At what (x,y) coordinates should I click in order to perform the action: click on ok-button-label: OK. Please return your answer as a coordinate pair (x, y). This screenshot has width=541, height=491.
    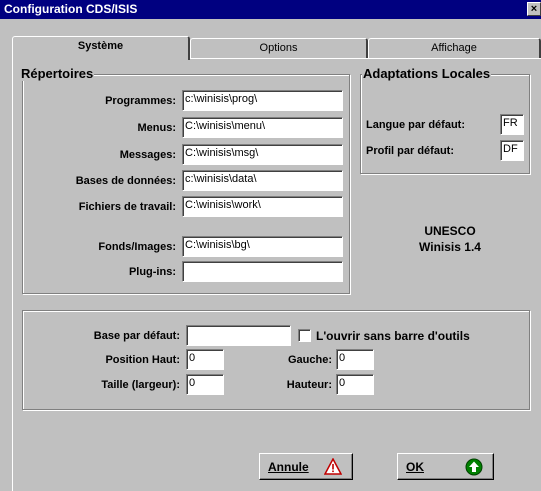
    Looking at the image, I should click on (415, 467).